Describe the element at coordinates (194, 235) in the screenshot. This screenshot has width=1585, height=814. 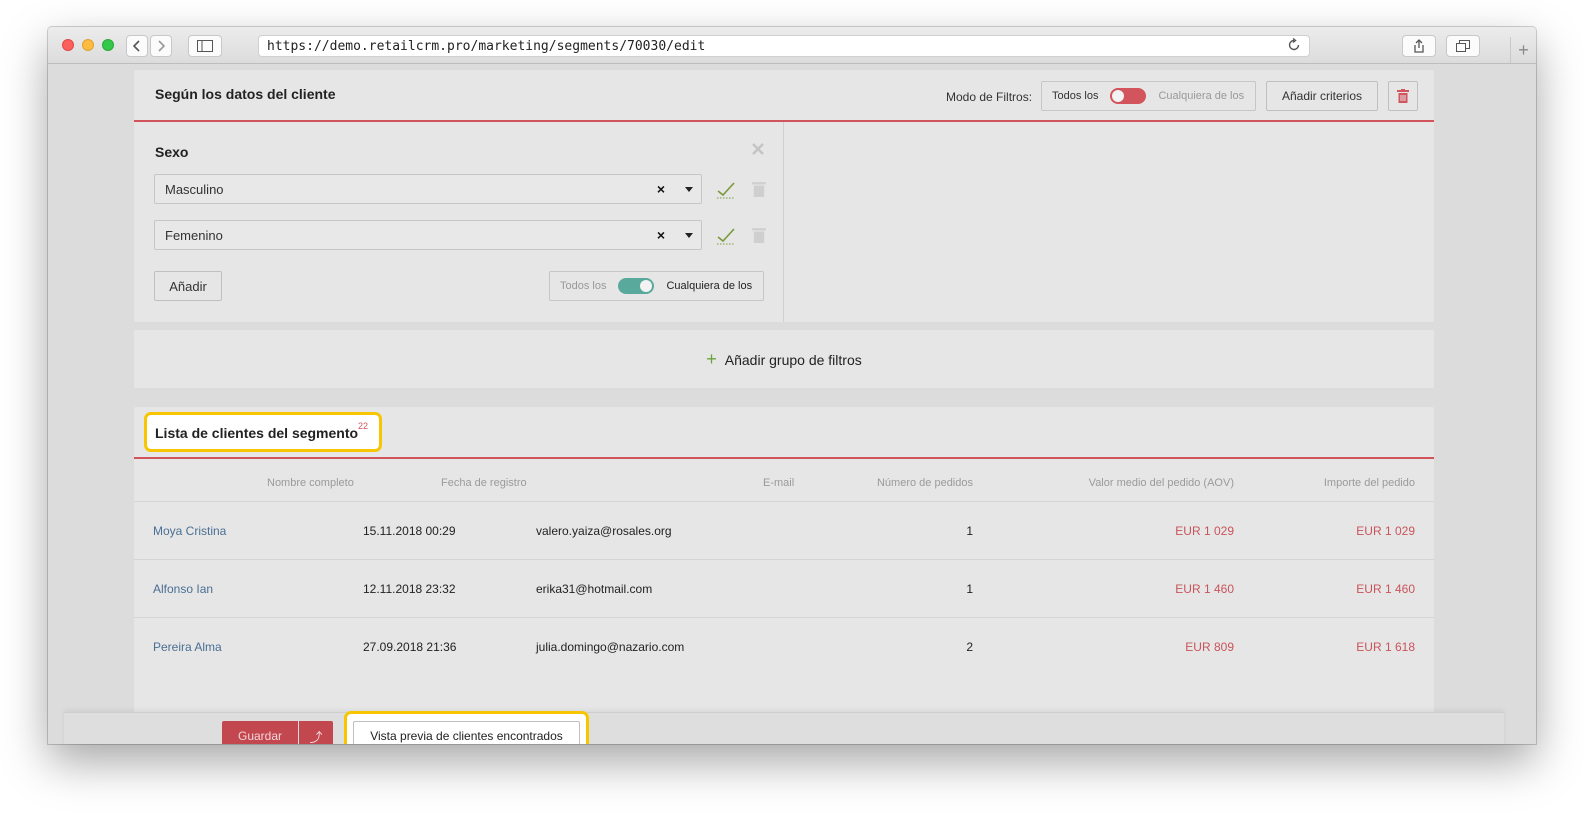
I see `sexo-select-value: Femenino` at that location.